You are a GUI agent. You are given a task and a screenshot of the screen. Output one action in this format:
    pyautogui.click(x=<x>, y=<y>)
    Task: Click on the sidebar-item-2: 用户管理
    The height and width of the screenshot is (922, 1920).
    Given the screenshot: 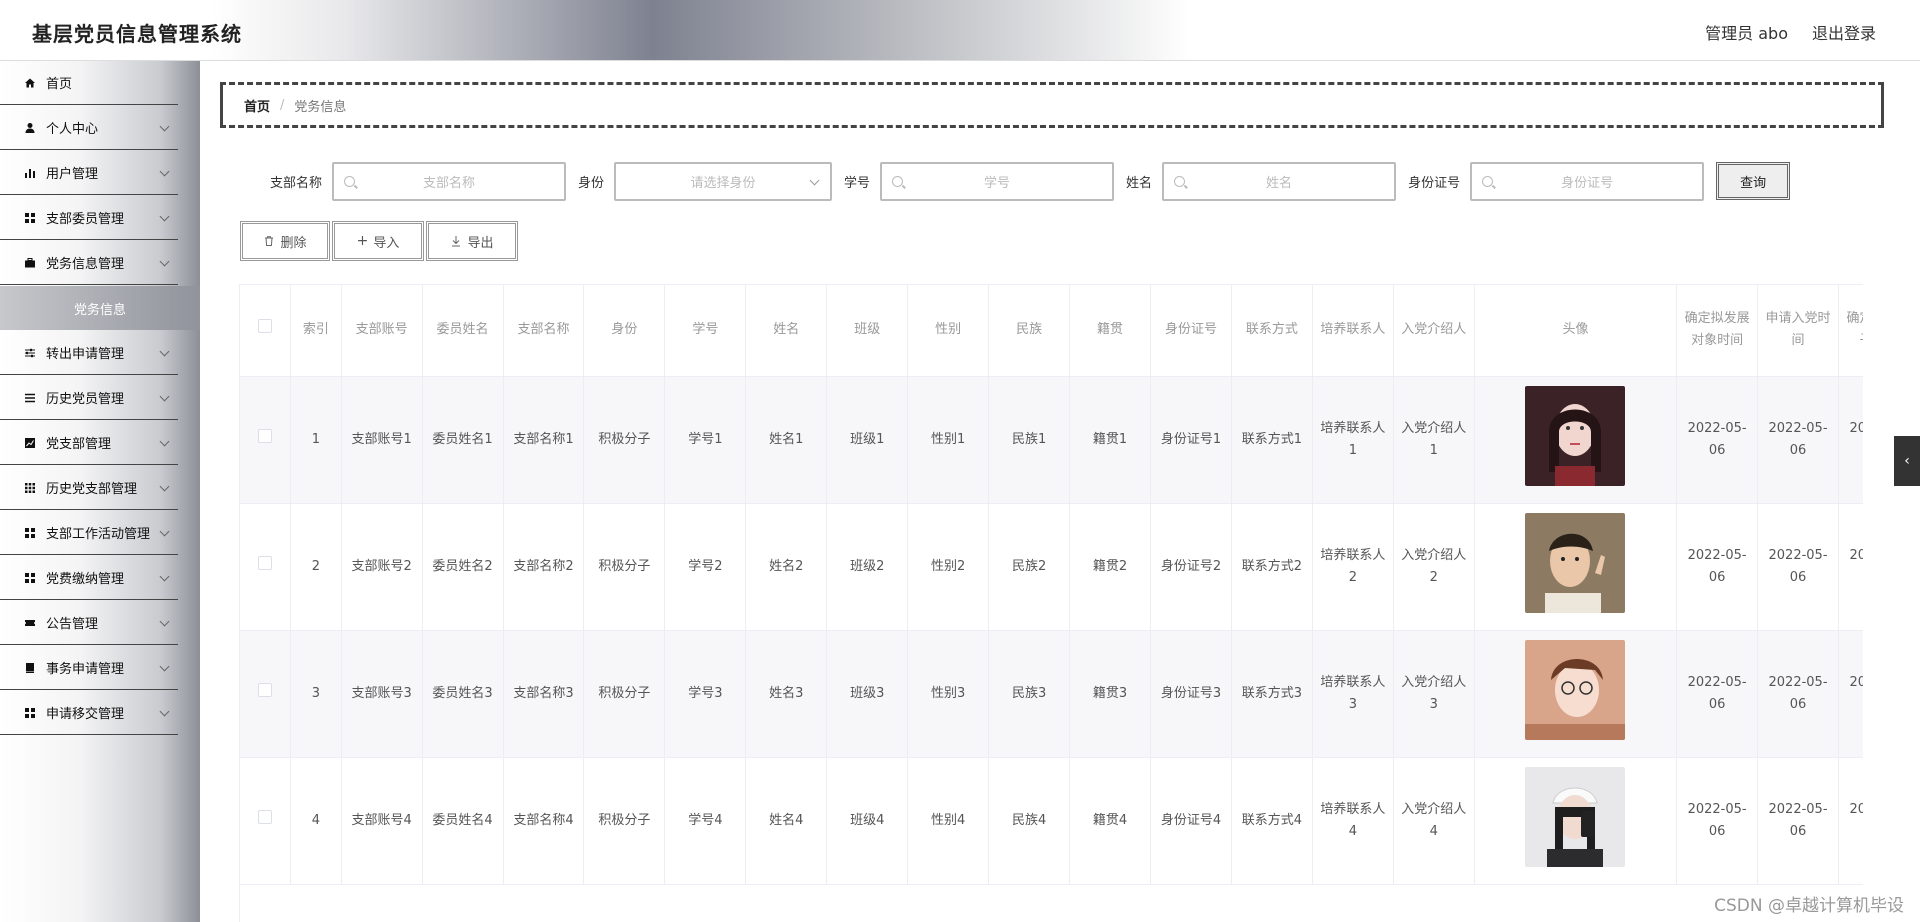 What is the action you would take?
    pyautogui.click(x=89, y=173)
    